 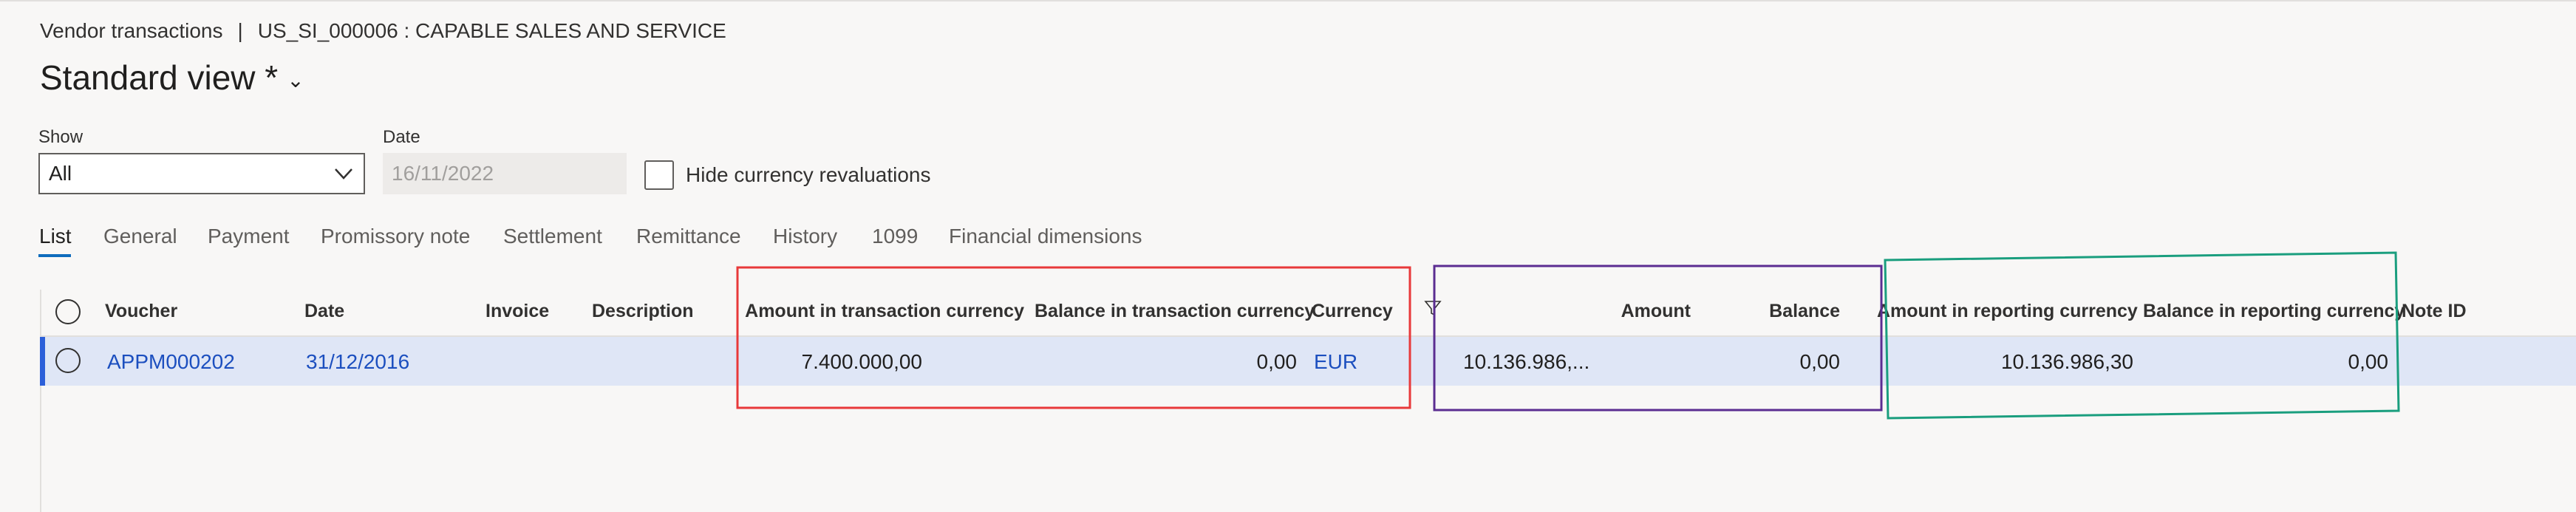 What do you see at coordinates (2142, 335) in the screenshot?
I see `annotation-box-reporting` at bounding box center [2142, 335].